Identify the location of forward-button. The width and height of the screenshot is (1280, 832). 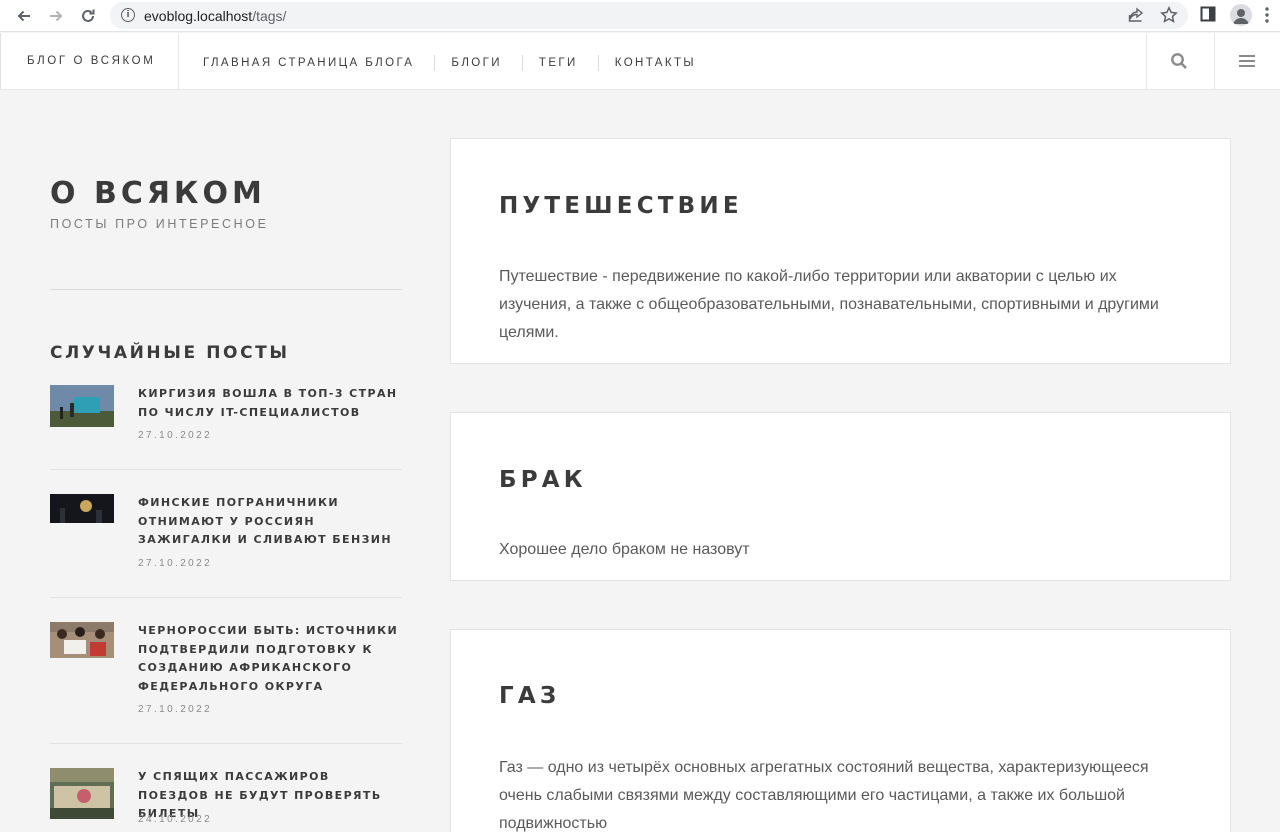
(56, 16).